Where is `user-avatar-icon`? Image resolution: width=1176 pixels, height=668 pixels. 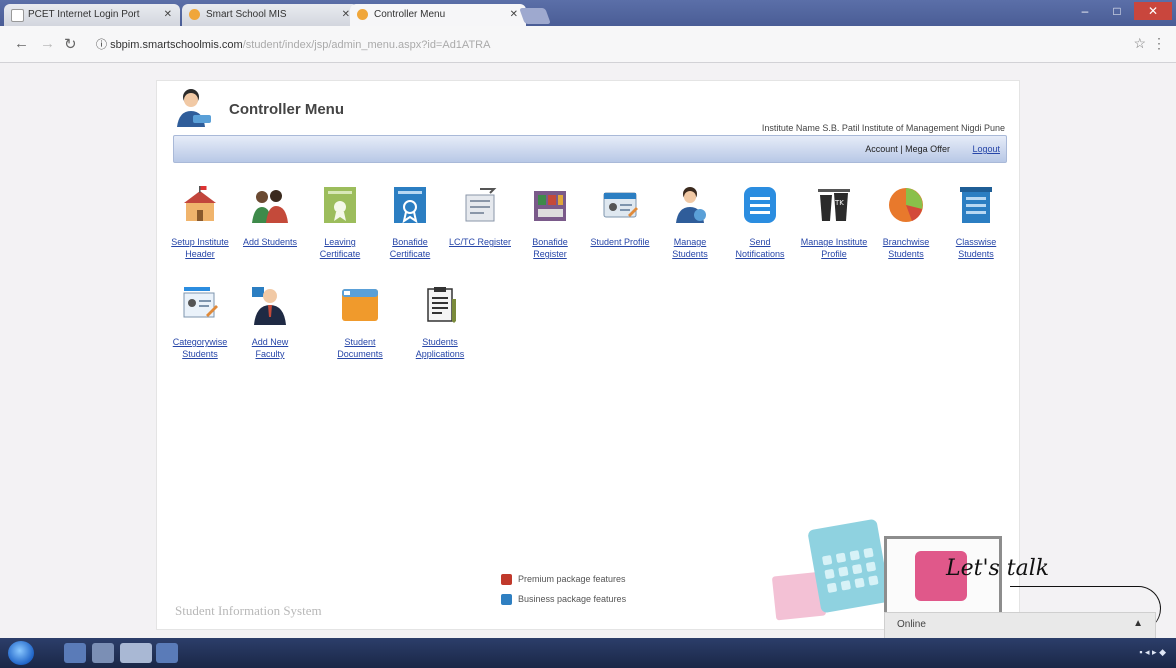
user-avatar-icon is located at coordinates (194, 108).